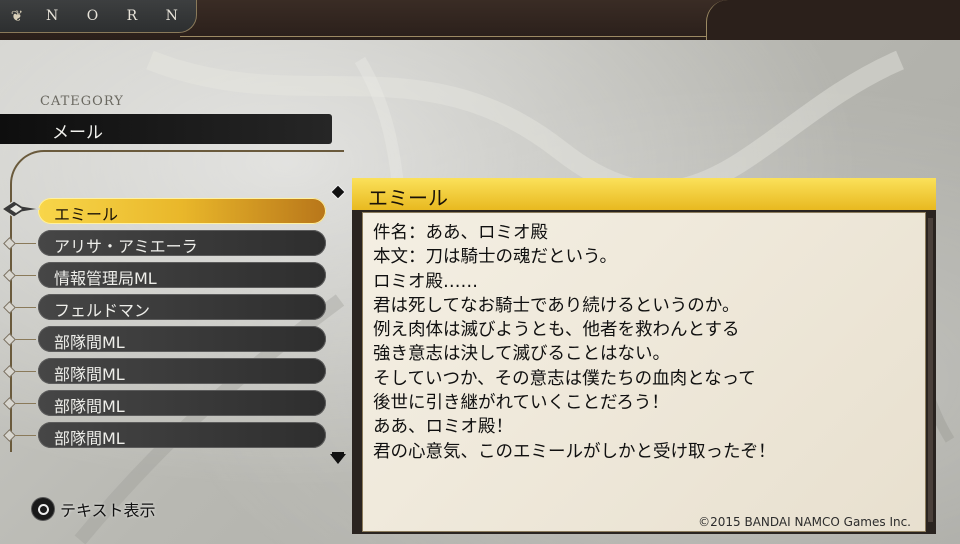 The image size is (960, 544). Describe the element at coordinates (43, 509) in the screenshot. I see `circle-button-icon` at that location.